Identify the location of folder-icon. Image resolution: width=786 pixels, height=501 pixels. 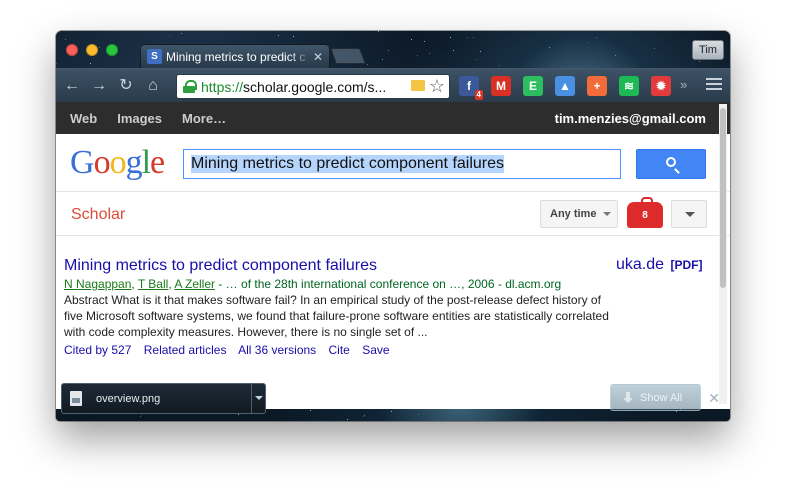
(418, 85).